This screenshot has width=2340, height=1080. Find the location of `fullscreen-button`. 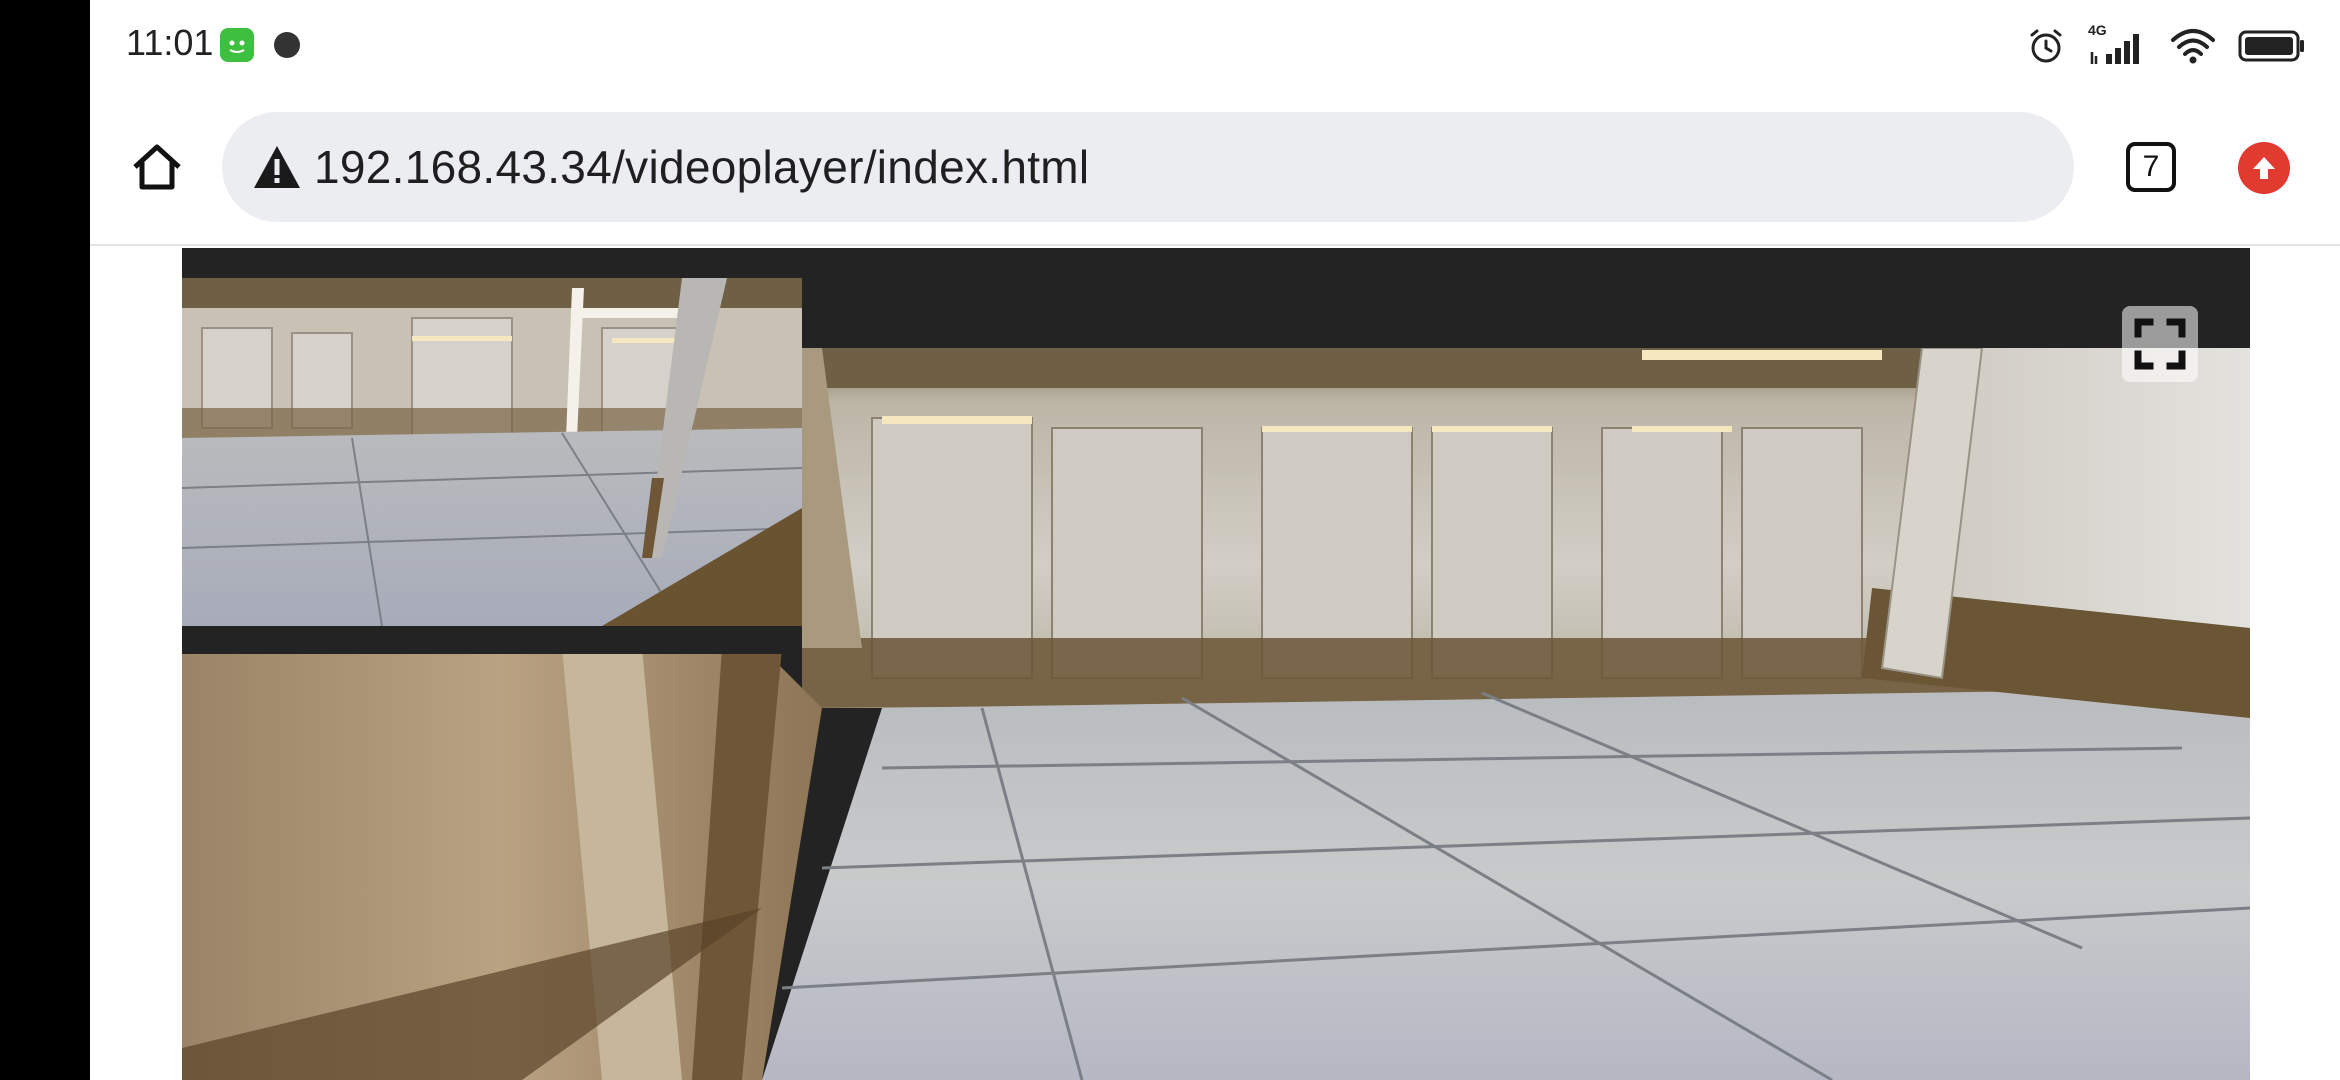

fullscreen-button is located at coordinates (2160, 344).